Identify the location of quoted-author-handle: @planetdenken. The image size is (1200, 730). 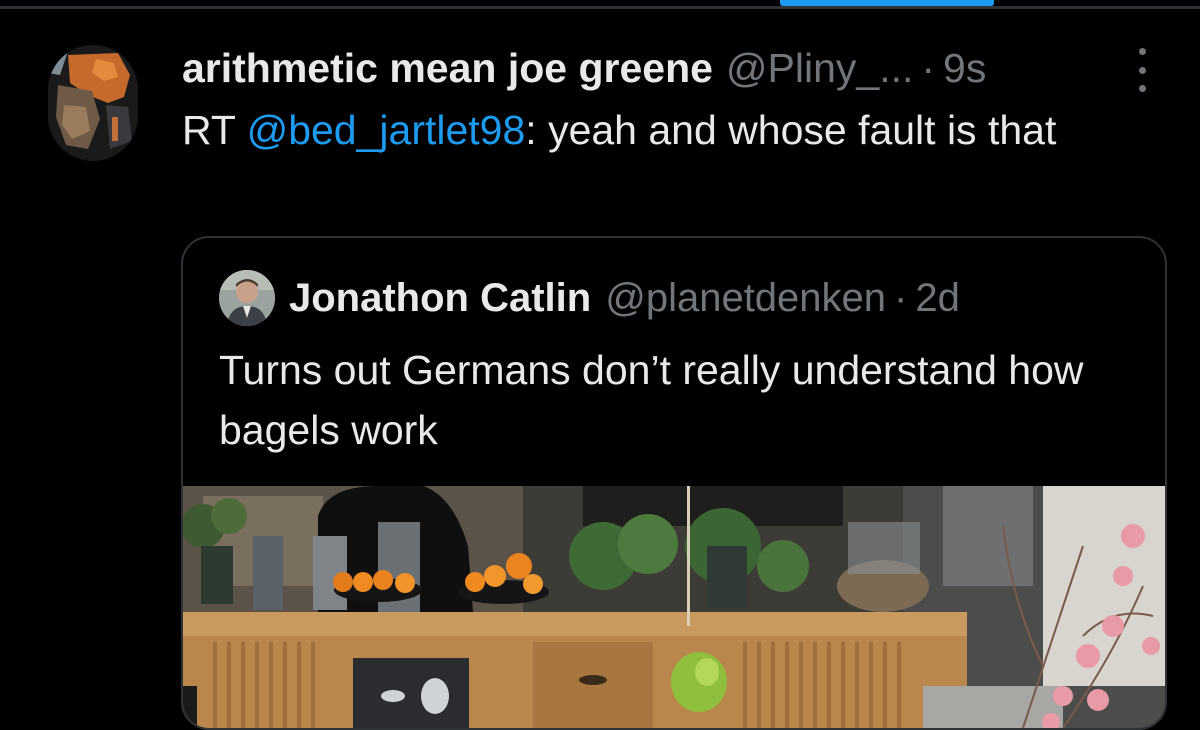
(745, 298).